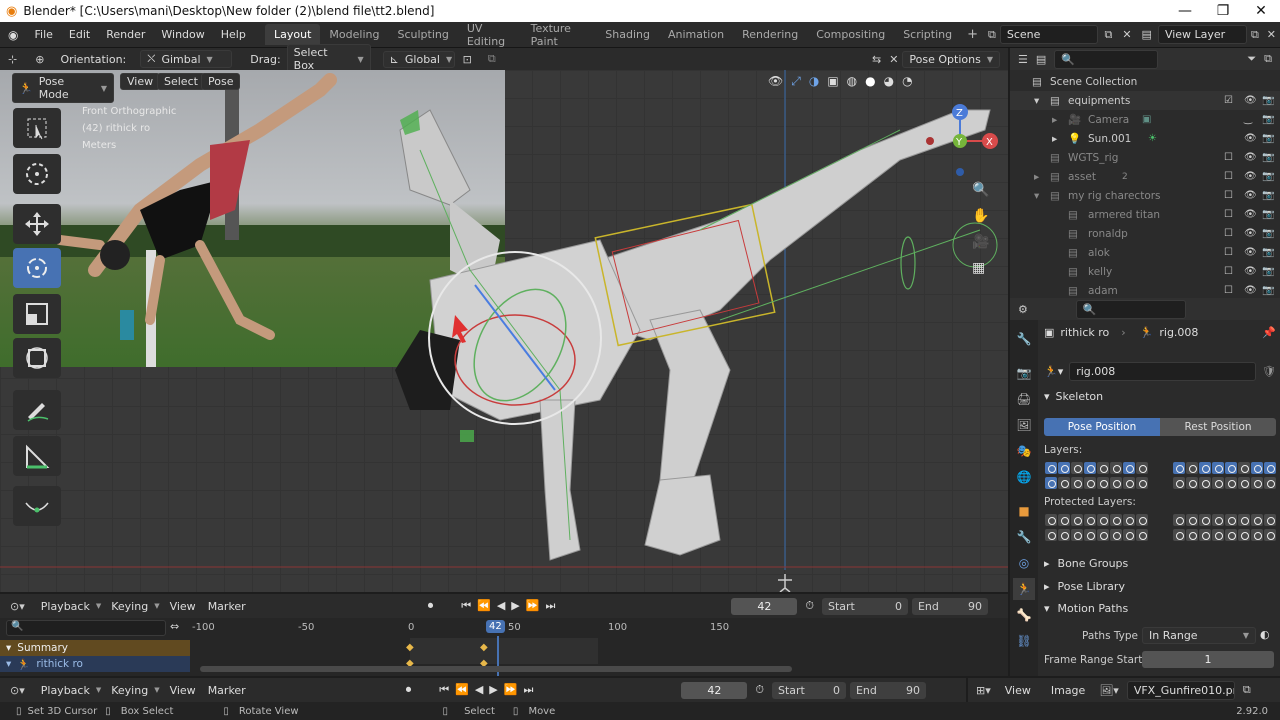 The image size is (1280, 720). Describe the element at coordinates (1049, 34) in the screenshot. I see `scene-field: Scene` at that location.